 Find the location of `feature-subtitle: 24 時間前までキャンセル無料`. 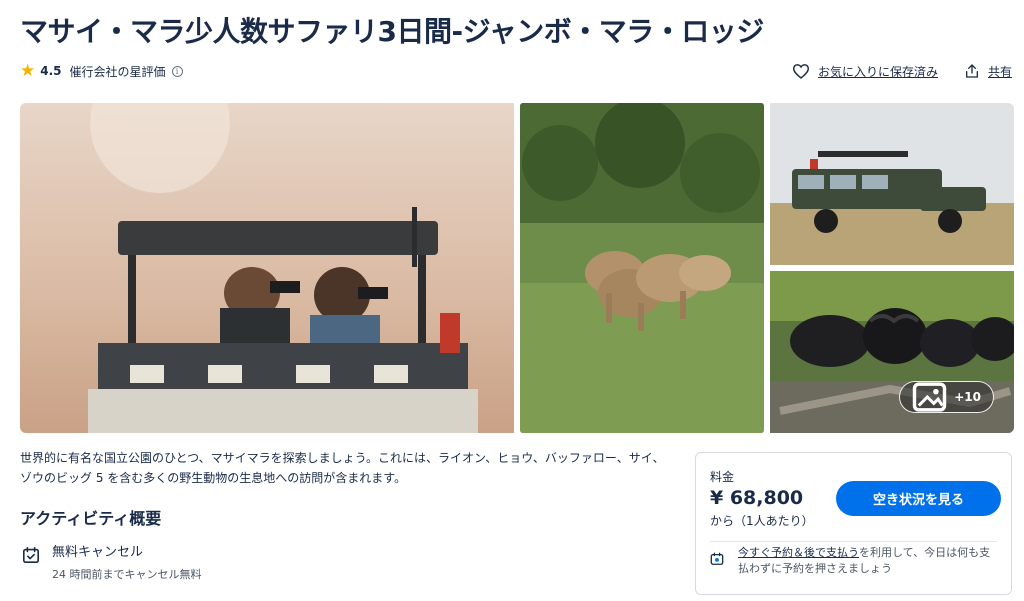

feature-subtitle: 24 時間前までキャンセル無料 is located at coordinates (127, 574).